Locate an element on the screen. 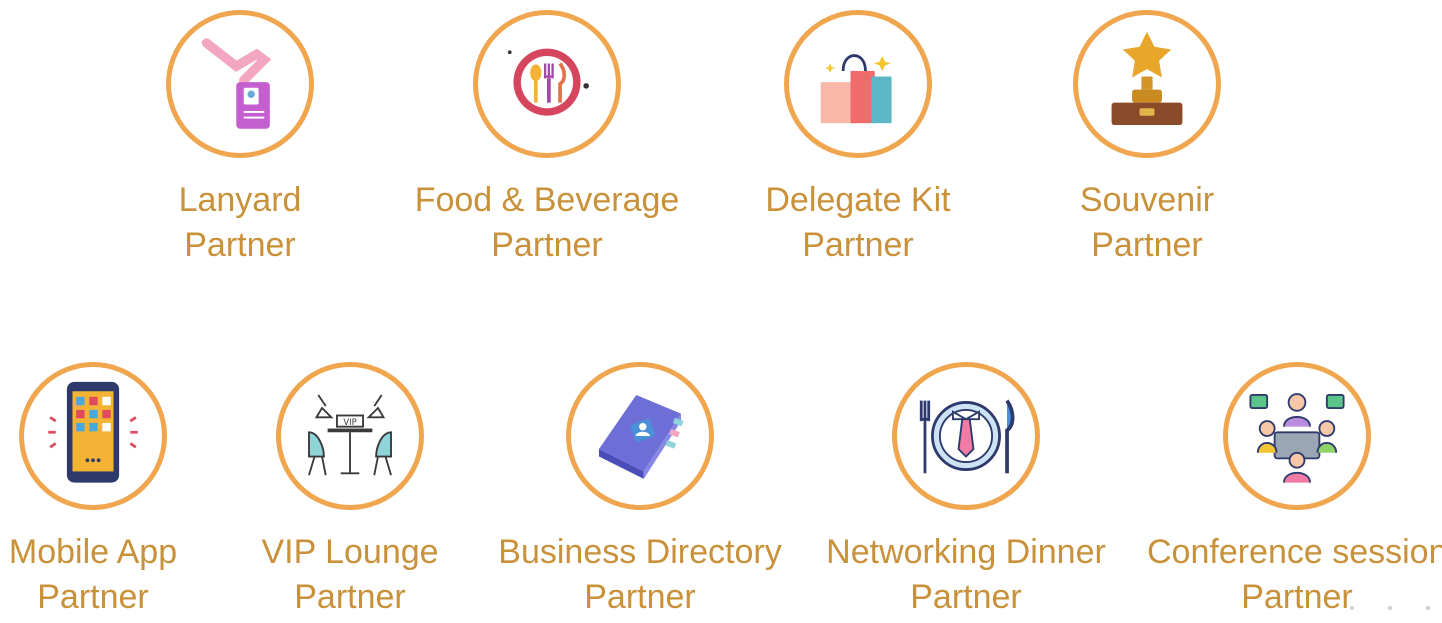 This screenshot has width=1442, height=623. meeting-people-icon is located at coordinates (1297, 438).